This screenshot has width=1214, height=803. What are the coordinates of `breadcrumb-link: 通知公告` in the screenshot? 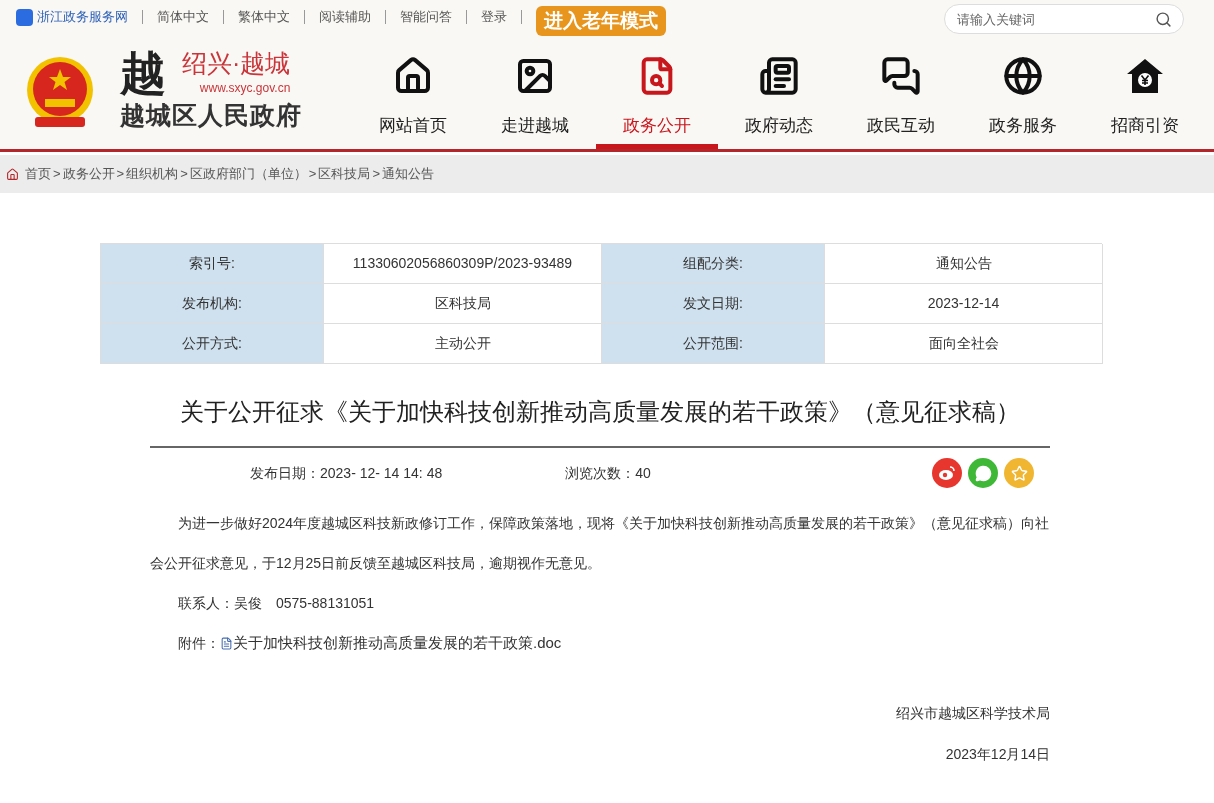 It's located at (407, 174).